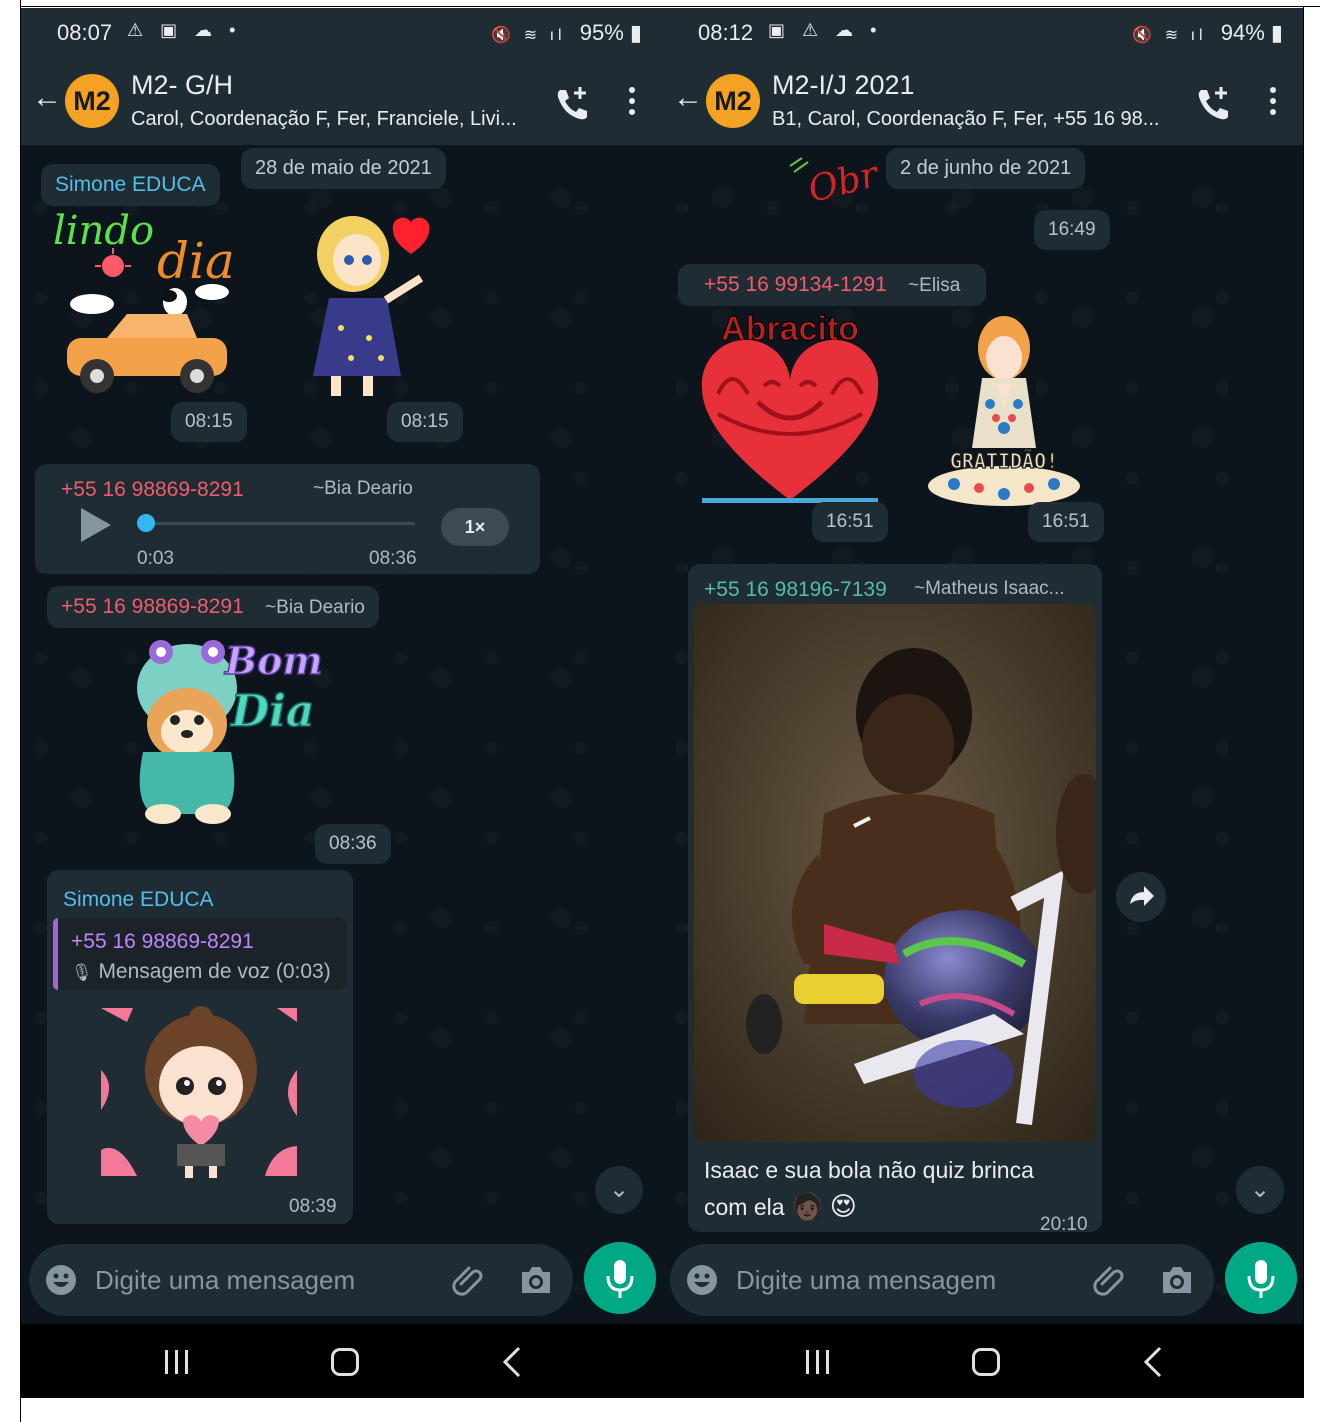 This screenshot has height=1422, width=1320. What do you see at coordinates (343, 168) in the screenshot?
I see `date-divider: 28 de maio de 2021` at bounding box center [343, 168].